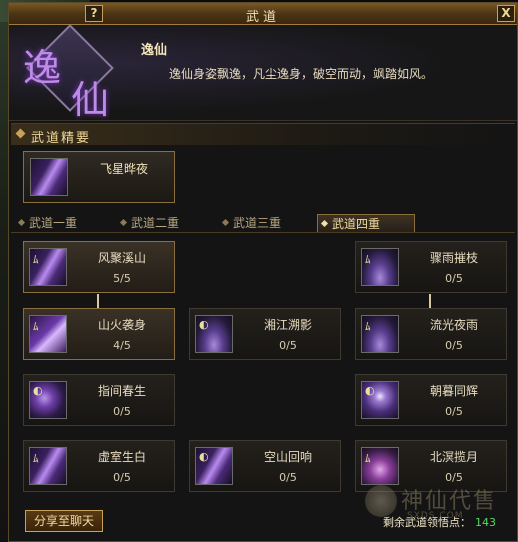 Image resolution: width=518 pixels, height=542 pixels. I want to click on remaining-points-value: 143, so click(485, 522).